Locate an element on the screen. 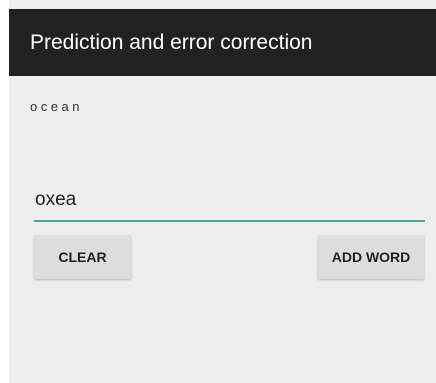 The height and width of the screenshot is (383, 436). clear-button: CLEAR is located at coordinates (82, 257).